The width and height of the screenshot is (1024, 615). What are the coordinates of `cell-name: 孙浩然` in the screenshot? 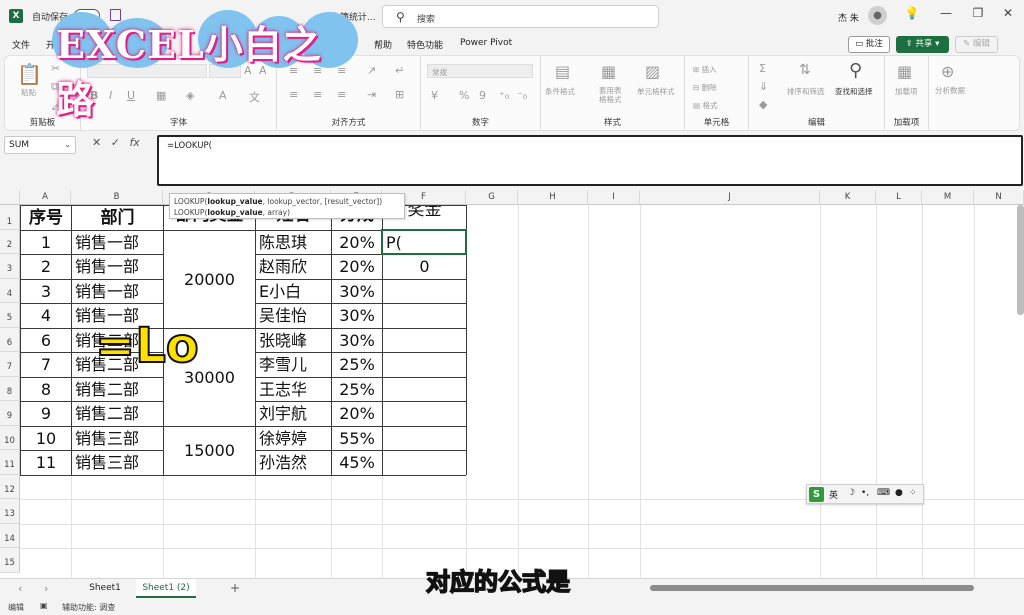 It's located at (293, 463).